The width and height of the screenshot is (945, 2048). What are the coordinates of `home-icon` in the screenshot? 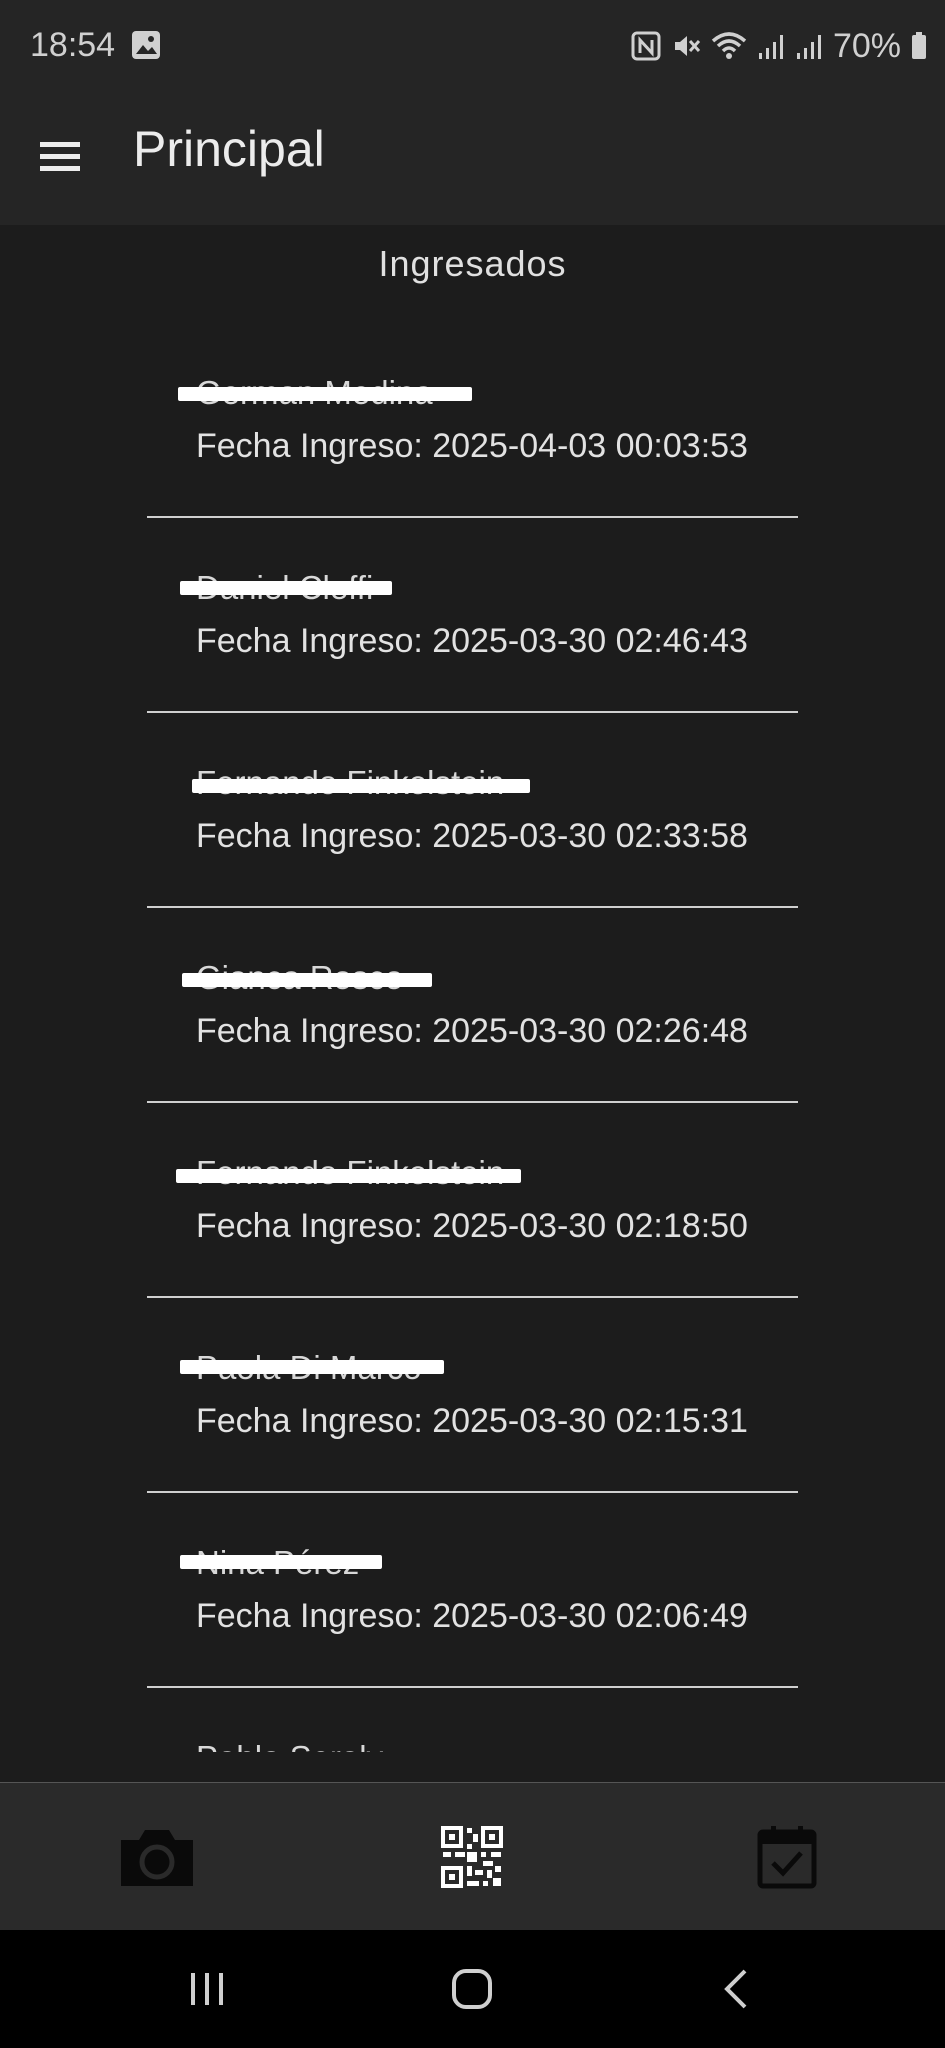 It's located at (472, 1989).